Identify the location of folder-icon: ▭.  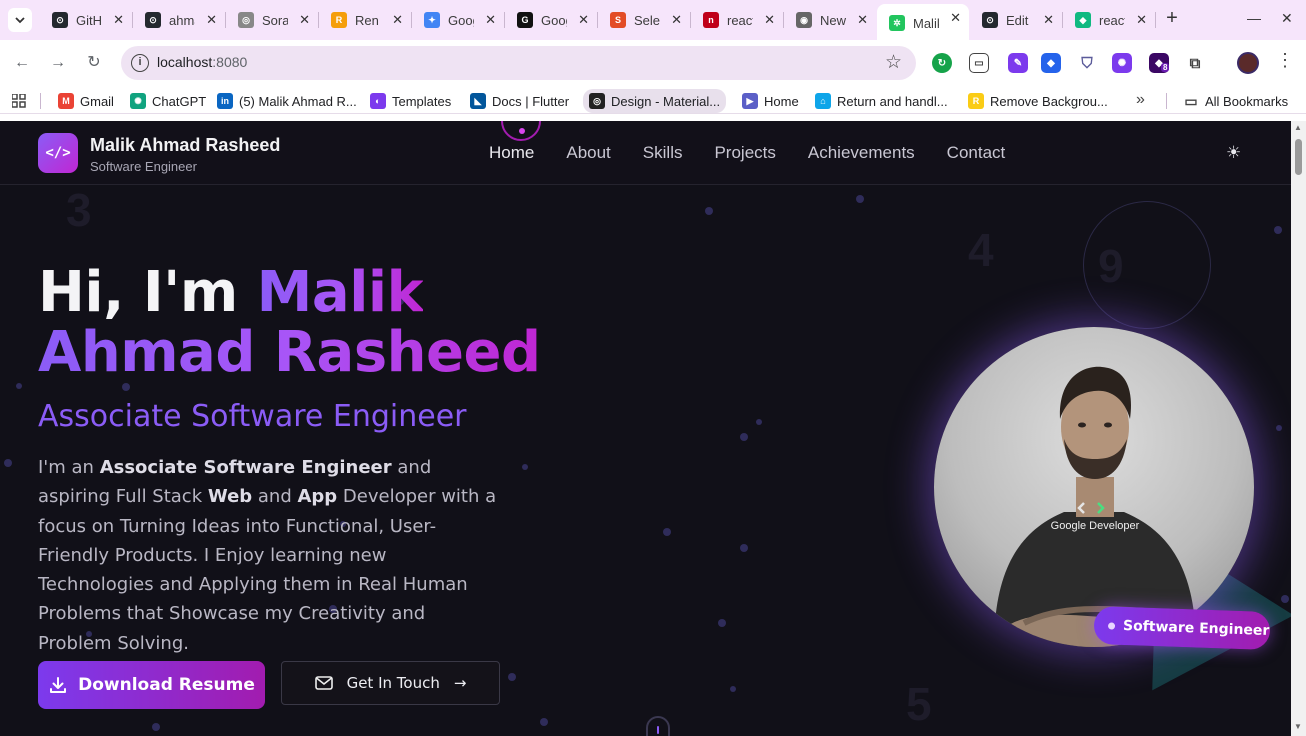
(1191, 100).